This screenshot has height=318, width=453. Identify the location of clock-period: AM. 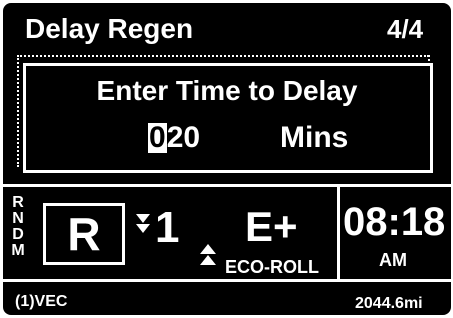
(393, 260).